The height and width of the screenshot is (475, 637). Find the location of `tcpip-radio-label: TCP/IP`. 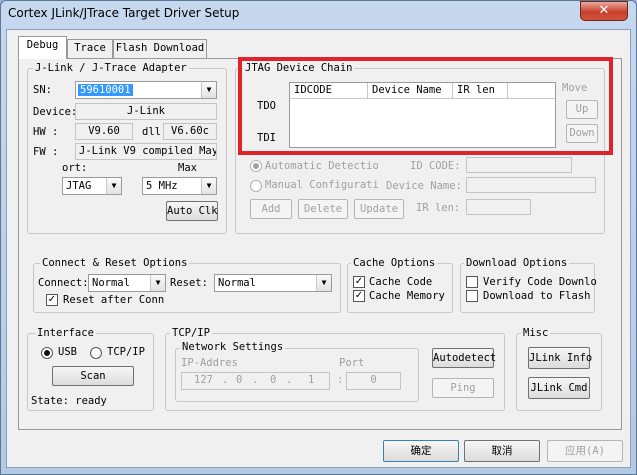

tcpip-radio-label: TCP/IP is located at coordinates (126, 352).